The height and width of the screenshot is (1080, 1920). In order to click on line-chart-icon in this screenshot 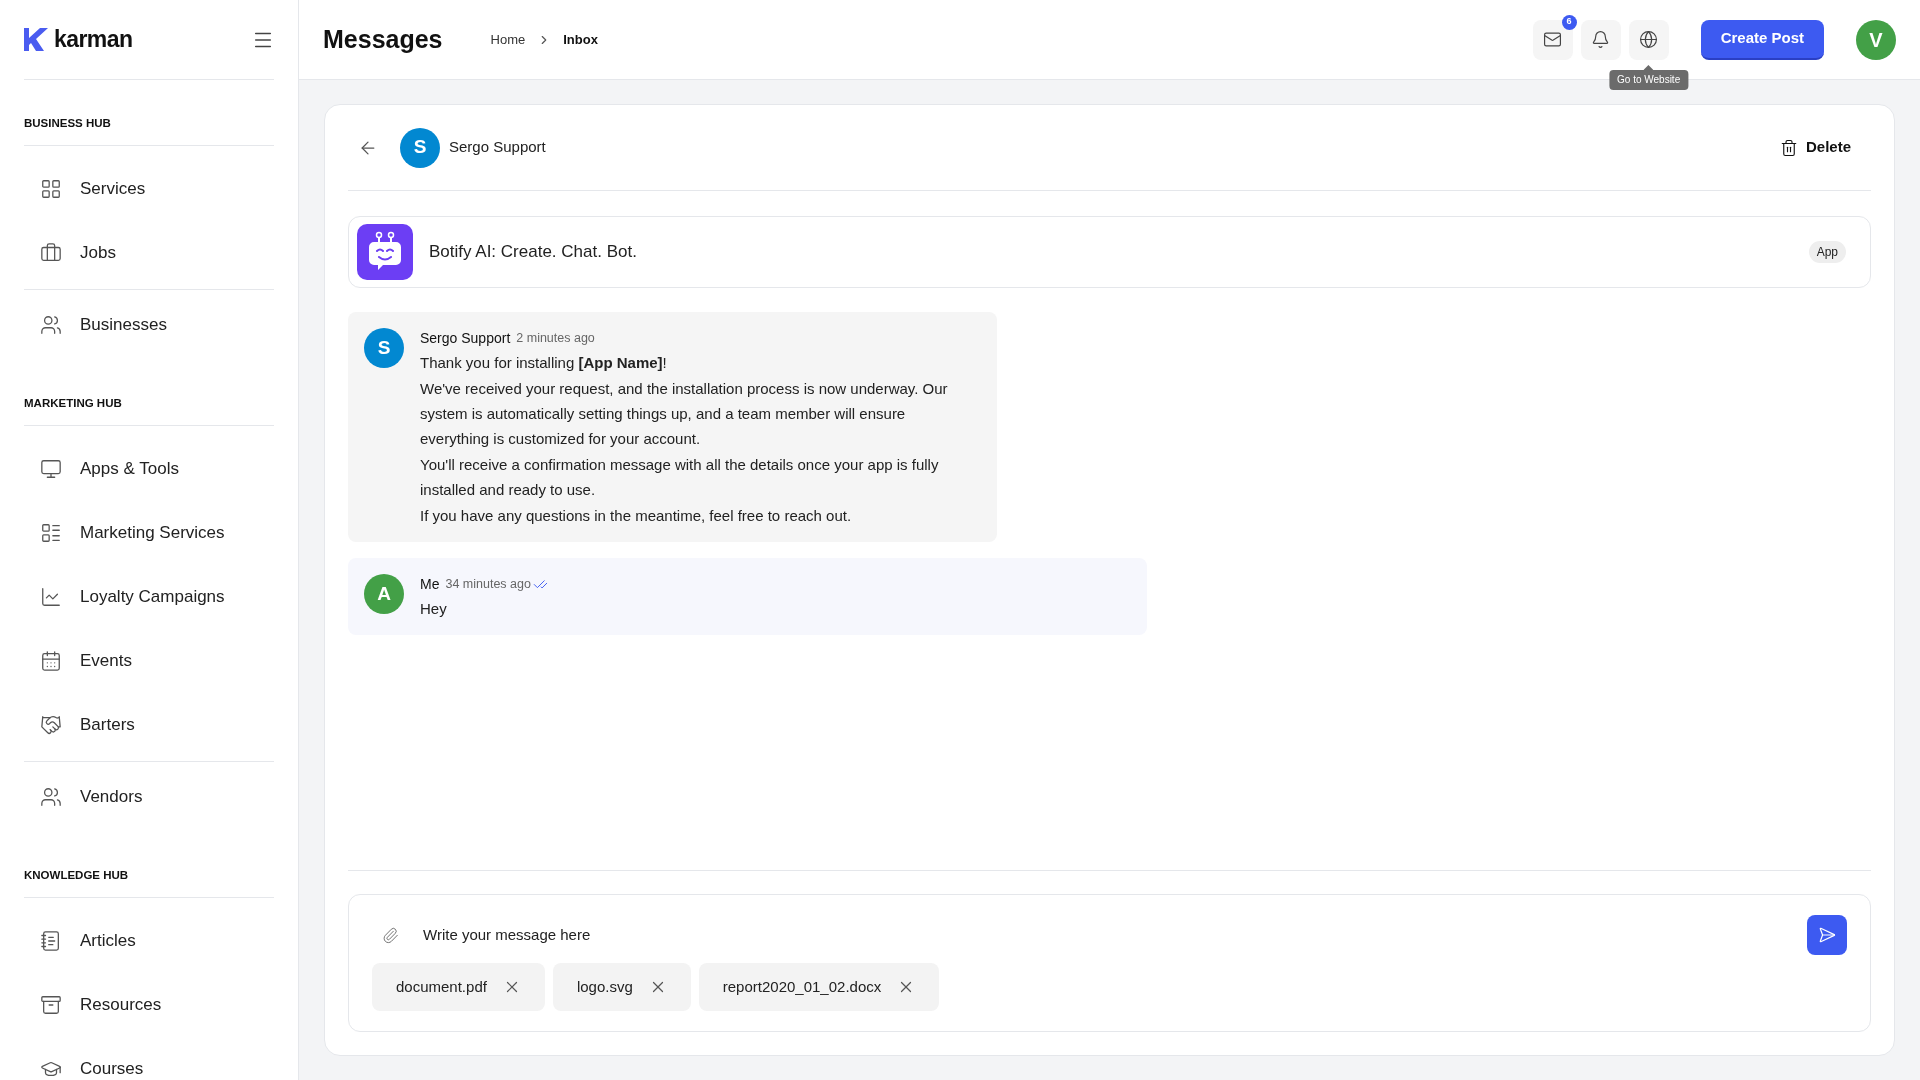, I will do `click(51, 597)`.